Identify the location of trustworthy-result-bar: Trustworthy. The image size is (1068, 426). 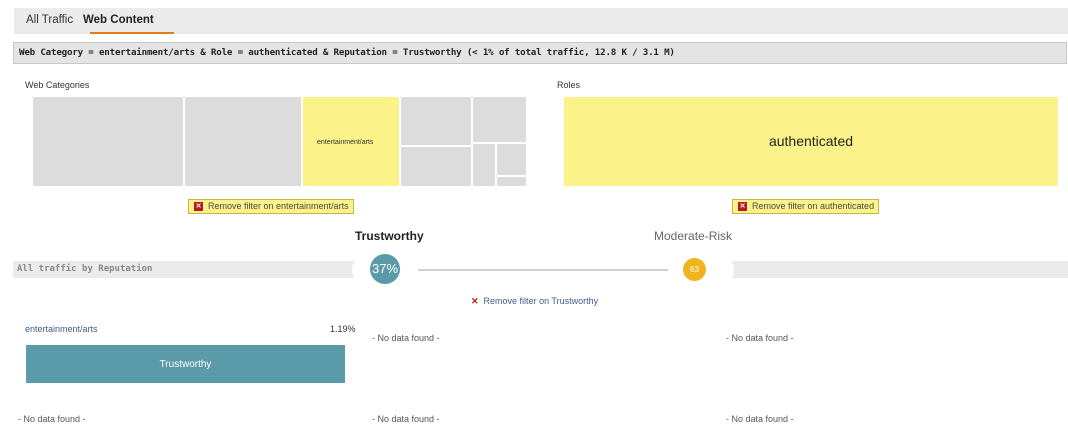
(185, 364).